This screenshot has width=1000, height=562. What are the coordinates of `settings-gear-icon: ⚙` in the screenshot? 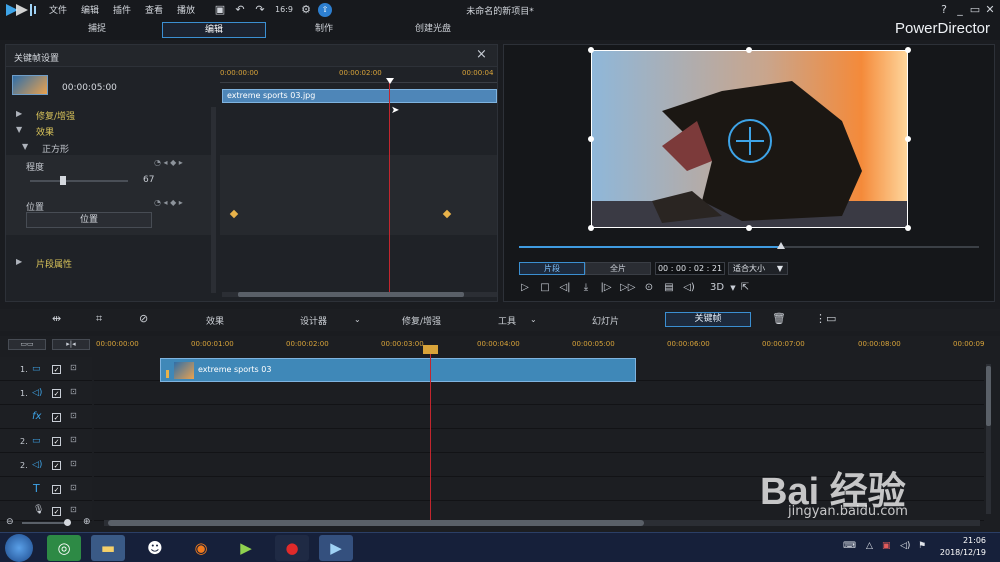 It's located at (306, 10).